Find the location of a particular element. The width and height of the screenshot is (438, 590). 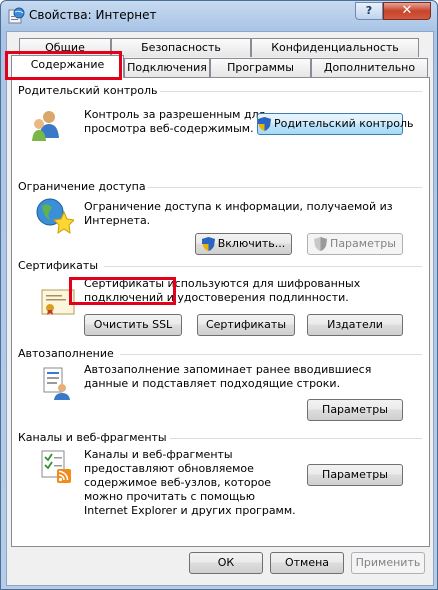

parental-control-button: Родительский контроль is located at coordinates (335, 124).